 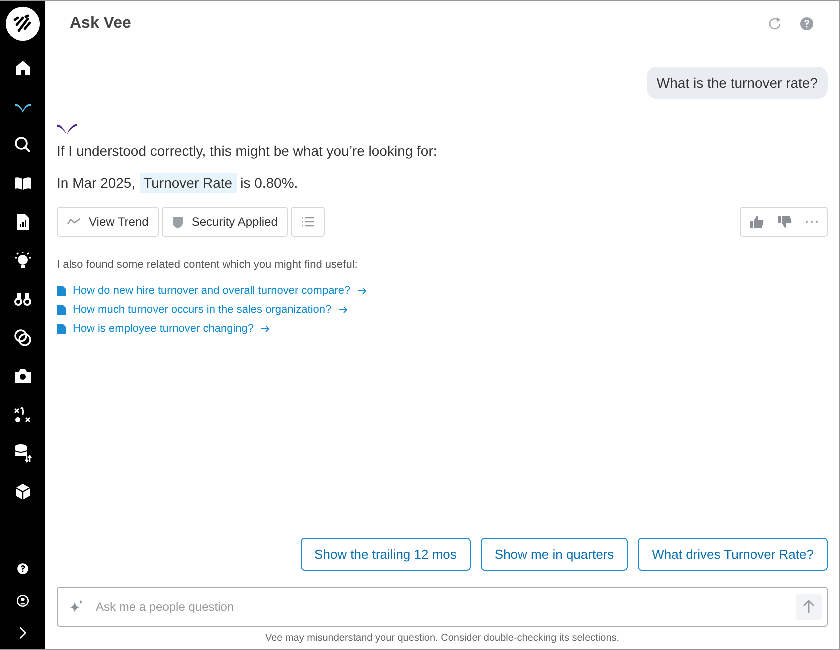 I want to click on thumbs-down-icon, so click(x=785, y=222).